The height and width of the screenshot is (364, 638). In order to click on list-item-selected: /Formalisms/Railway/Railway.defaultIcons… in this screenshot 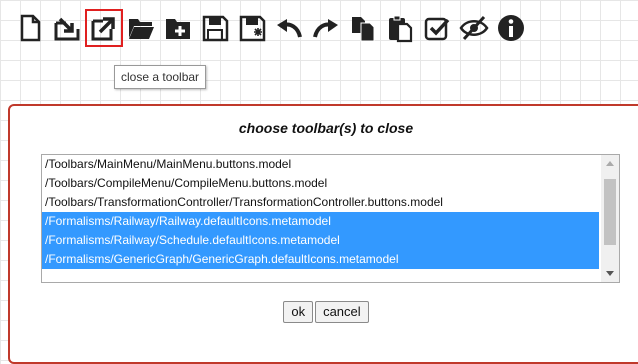, I will do `click(320, 221)`.